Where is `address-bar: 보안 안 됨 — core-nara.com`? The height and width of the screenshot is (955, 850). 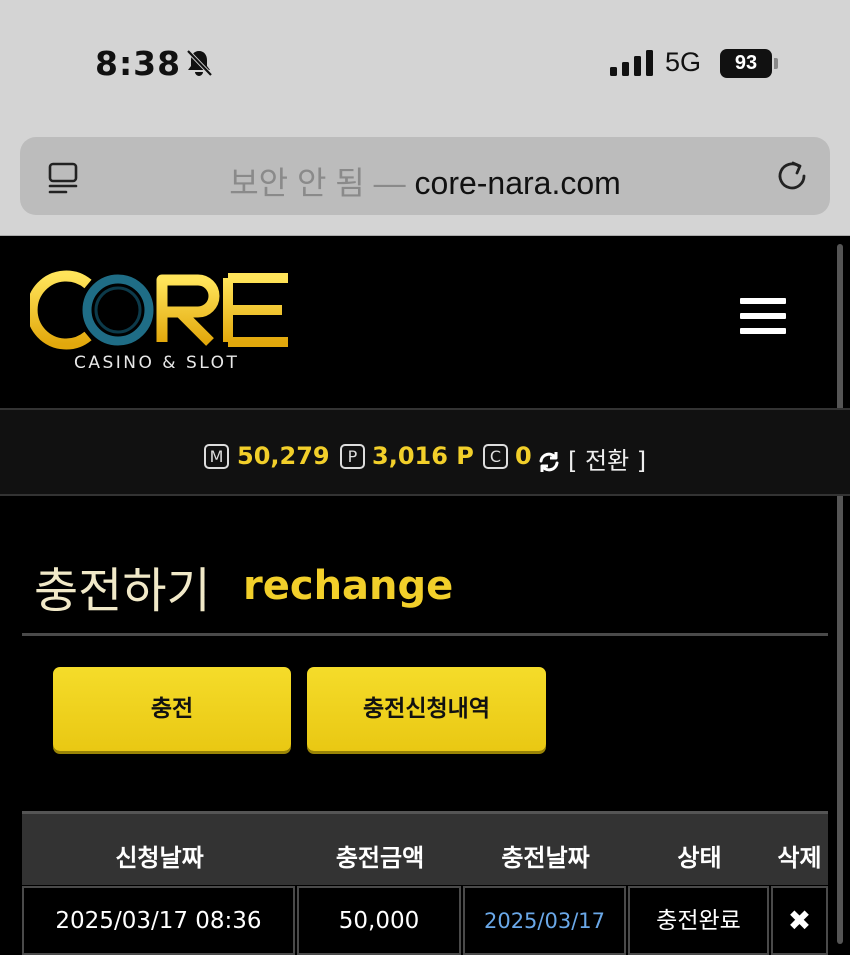 address-bar: 보안 안 됨 — core-nara.com is located at coordinates (425, 176).